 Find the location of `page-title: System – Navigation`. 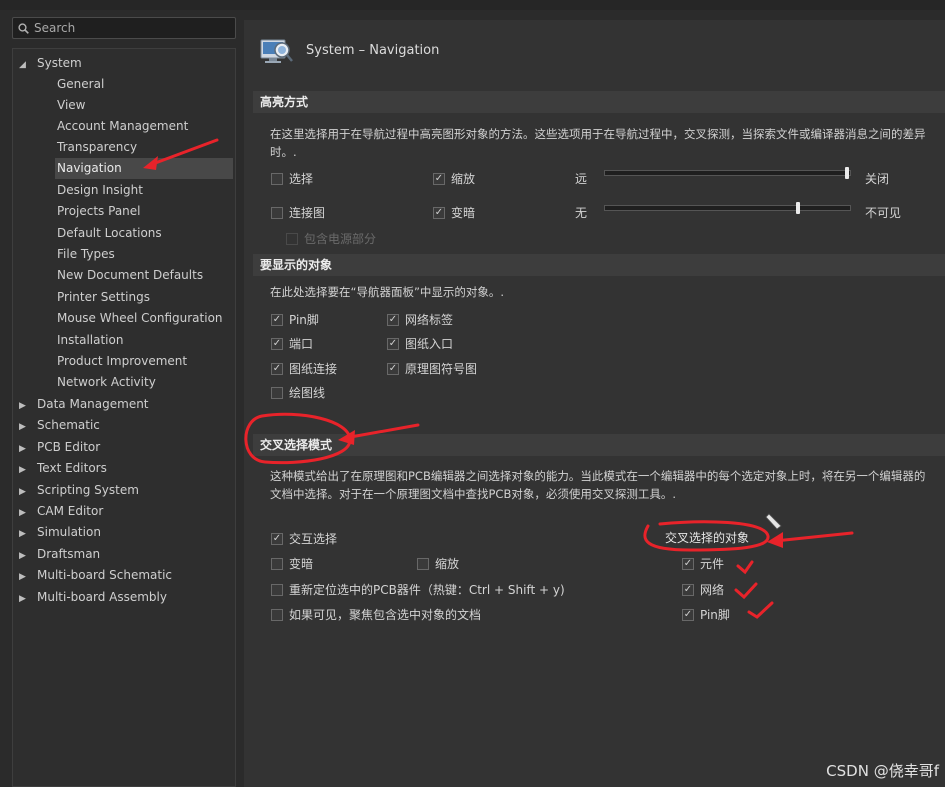

page-title: System – Navigation is located at coordinates (373, 50).